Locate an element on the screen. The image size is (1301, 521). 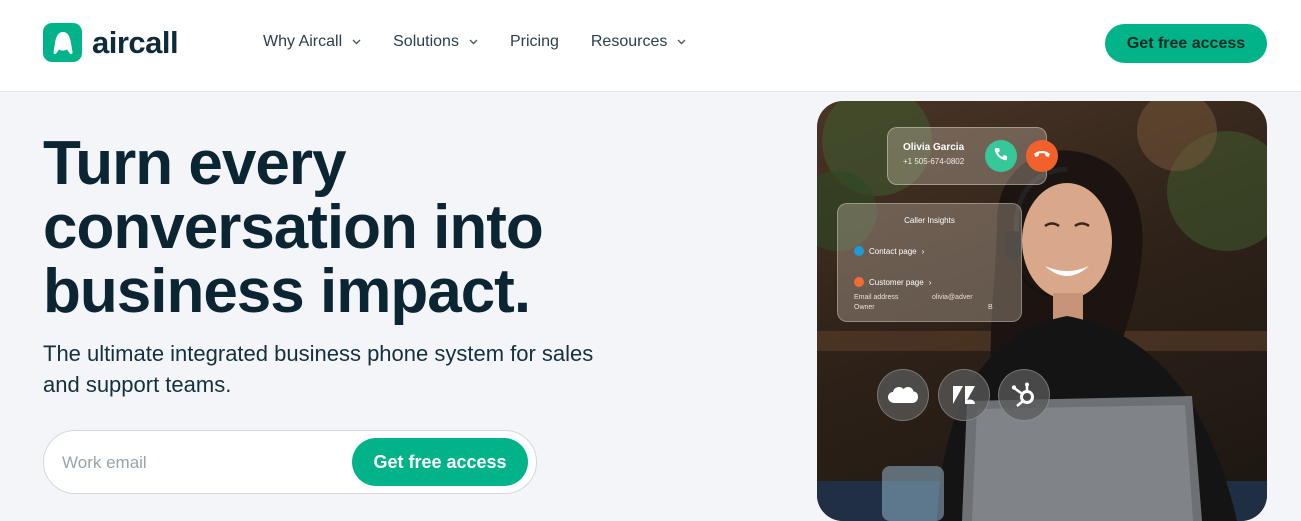
nav-item-resources: Resources is located at coordinates (638, 42).